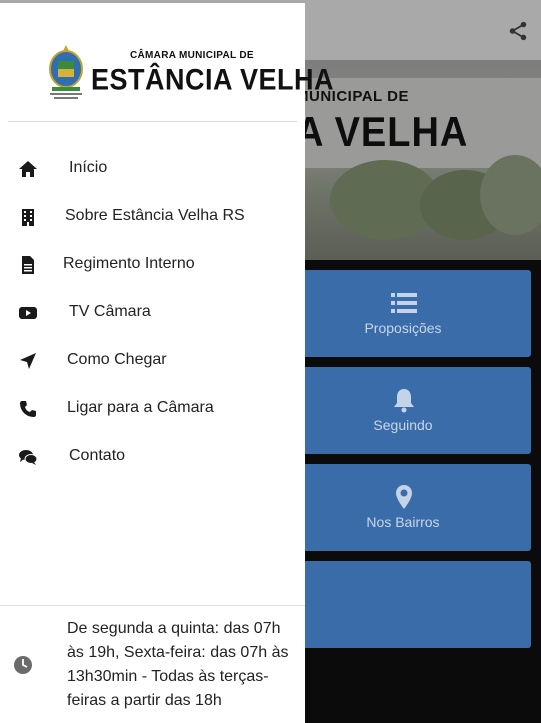  What do you see at coordinates (66, 72) in the screenshot?
I see `coat-of-arms-icon` at bounding box center [66, 72].